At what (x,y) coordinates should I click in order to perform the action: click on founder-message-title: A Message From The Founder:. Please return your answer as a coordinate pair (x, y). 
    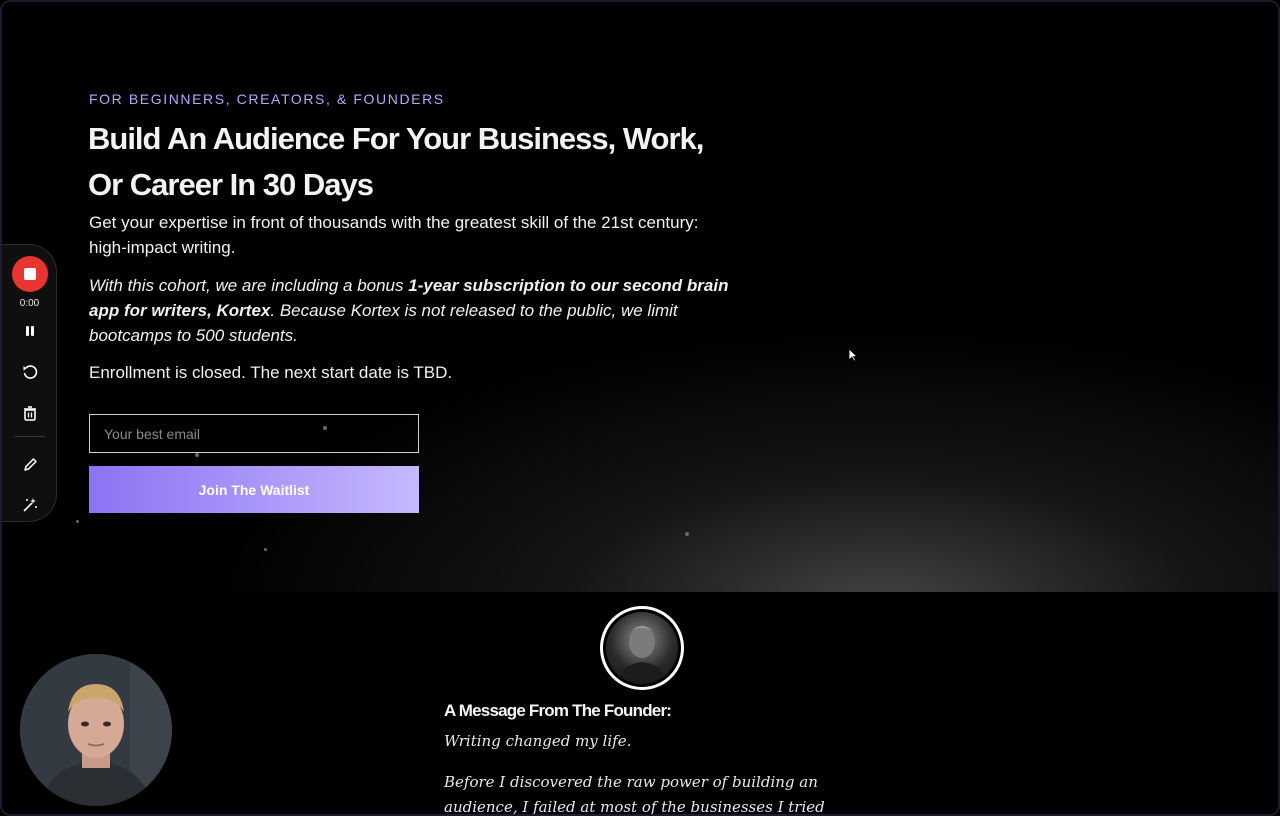
    Looking at the image, I should click on (558, 710).